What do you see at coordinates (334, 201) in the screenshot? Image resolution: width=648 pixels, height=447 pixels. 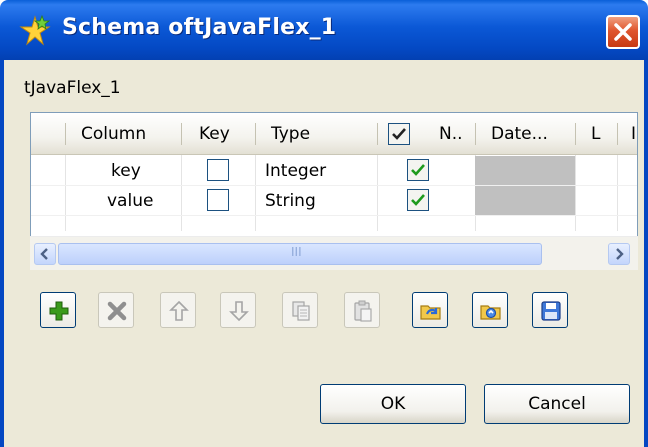 I see `table-row: value String` at bounding box center [334, 201].